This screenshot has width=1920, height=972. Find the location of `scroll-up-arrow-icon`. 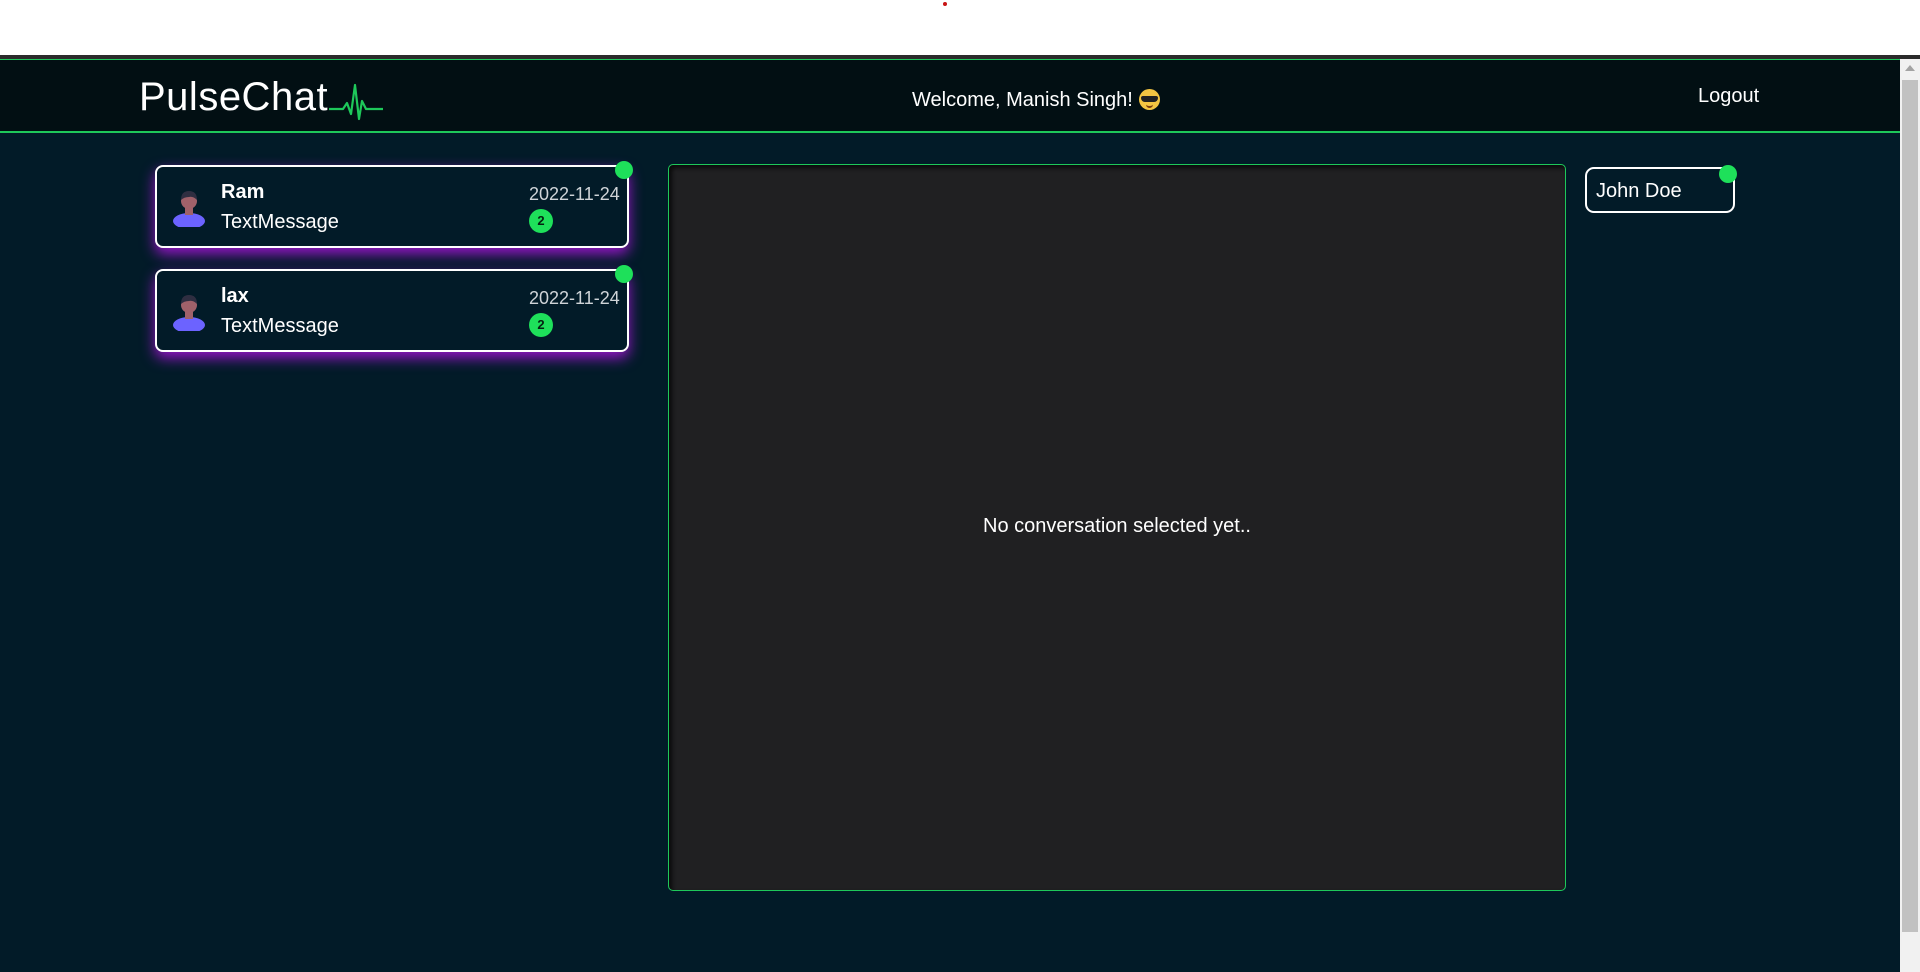

scroll-up-arrow-icon is located at coordinates (1910, 68).